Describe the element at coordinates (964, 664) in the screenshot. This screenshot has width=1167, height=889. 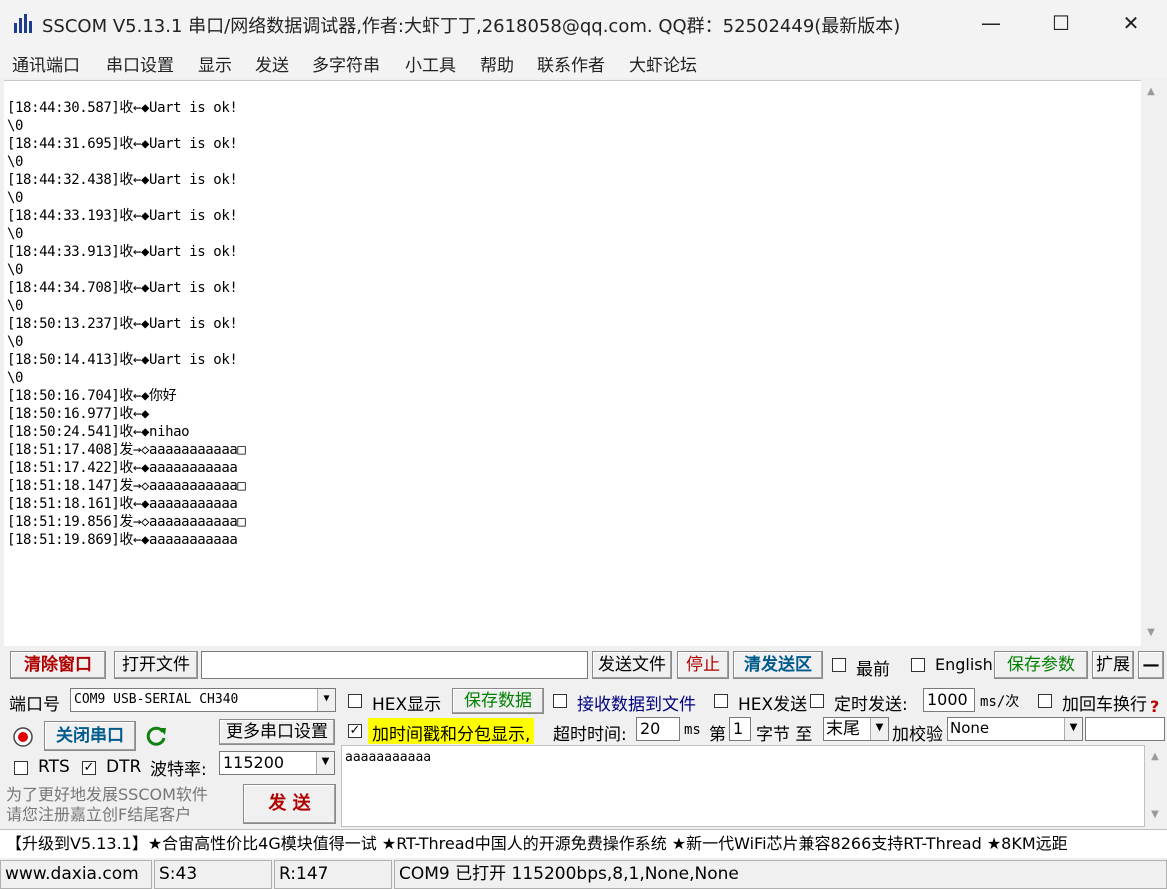
I see `english-label: English` at that location.